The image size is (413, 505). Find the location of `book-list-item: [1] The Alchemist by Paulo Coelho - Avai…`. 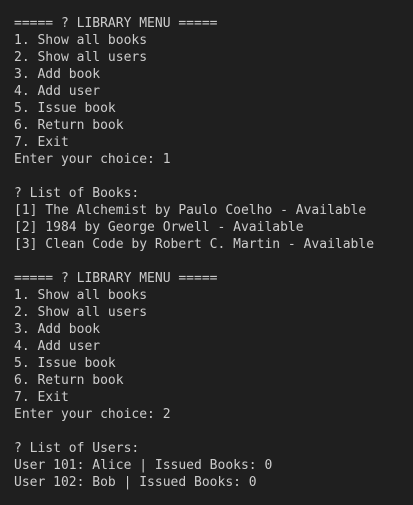

book-list-item: [1] The Alchemist by Paulo Coelho - Avai… is located at coordinates (190, 210).